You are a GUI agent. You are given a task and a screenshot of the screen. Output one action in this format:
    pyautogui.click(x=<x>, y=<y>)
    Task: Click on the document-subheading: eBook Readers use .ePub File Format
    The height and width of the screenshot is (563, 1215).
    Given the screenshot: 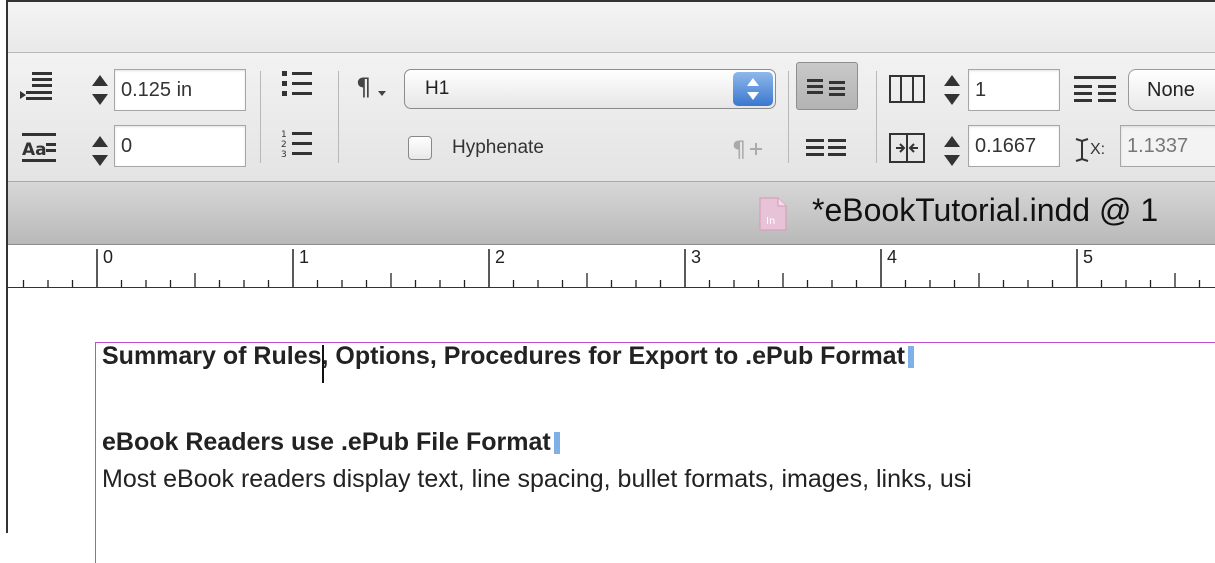 What is the action you would take?
    pyautogui.click(x=331, y=442)
    